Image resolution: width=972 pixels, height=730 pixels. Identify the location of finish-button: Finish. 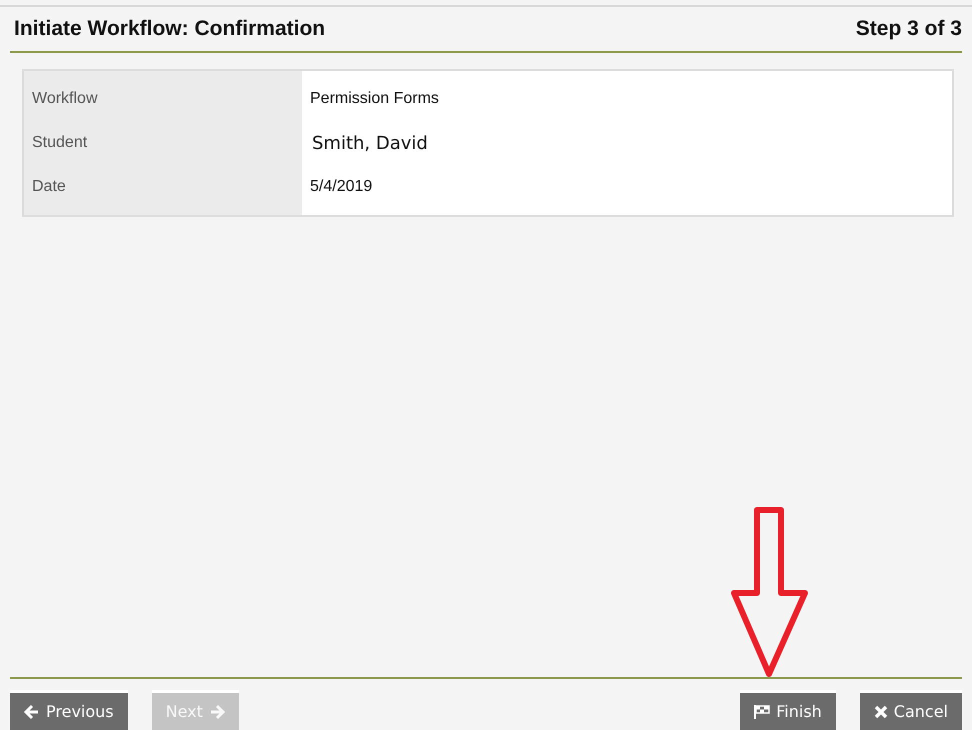
(788, 710).